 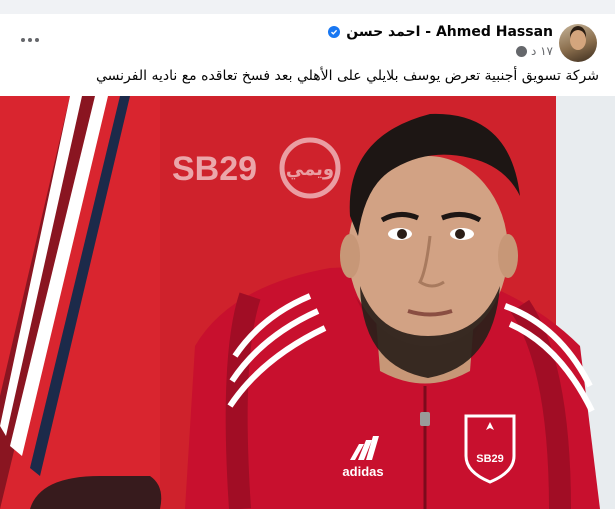 I want to click on more-options-button, so click(x=30, y=40).